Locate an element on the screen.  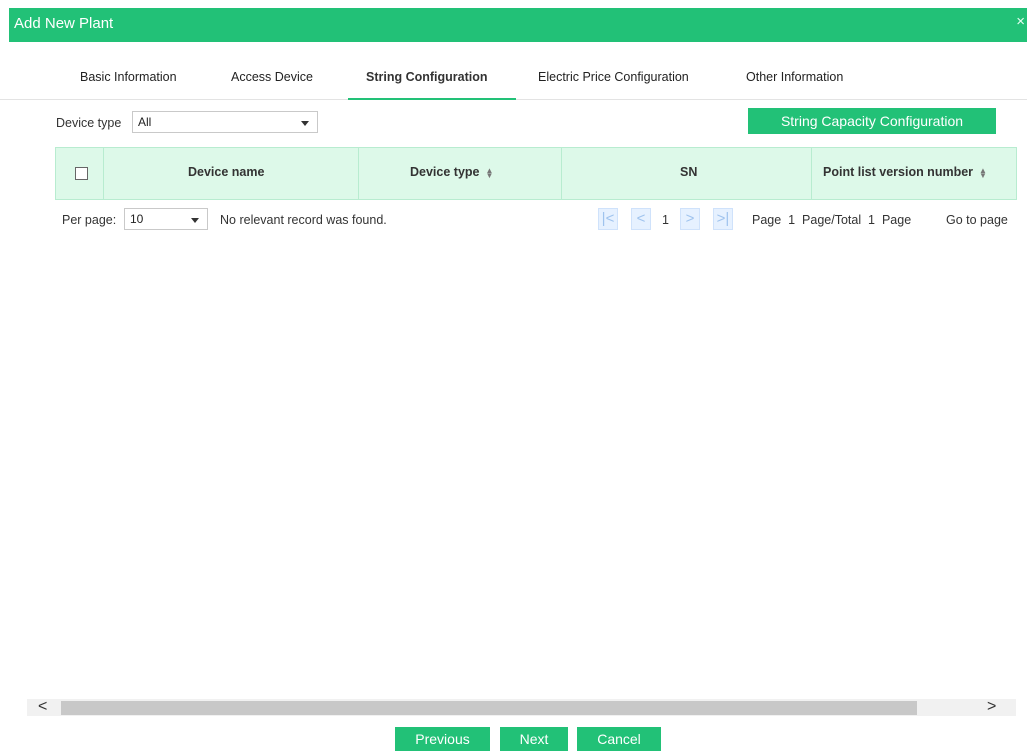
prev-page-icon: < is located at coordinates (641, 219).